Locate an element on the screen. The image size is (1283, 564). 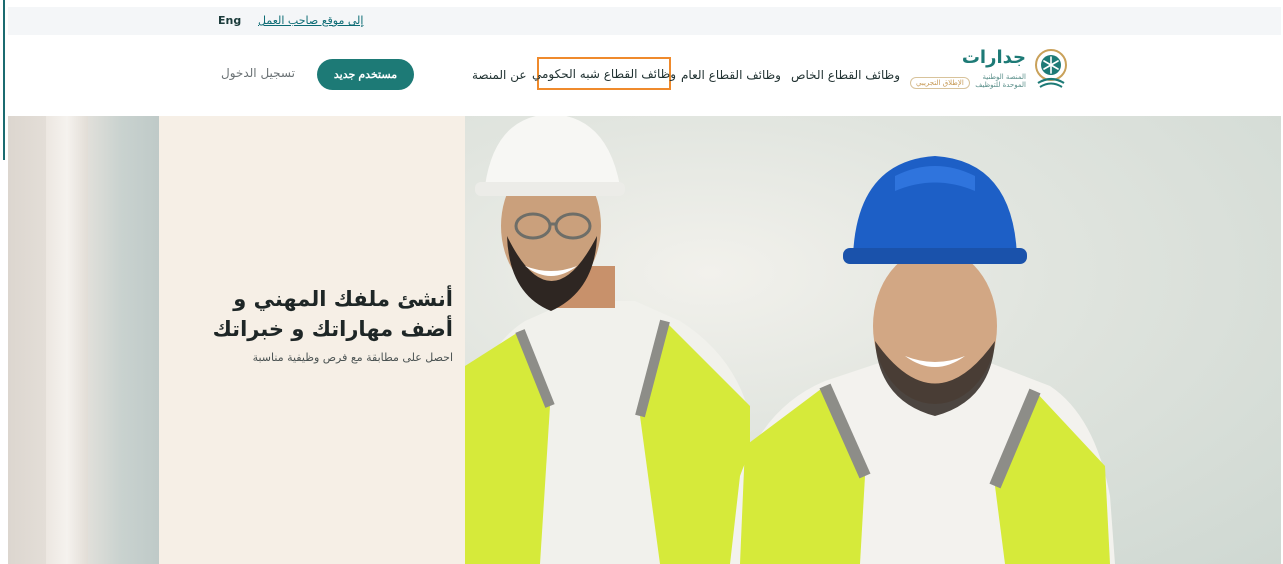
nav-about-platform: عن المنصة is located at coordinates (499, 75).